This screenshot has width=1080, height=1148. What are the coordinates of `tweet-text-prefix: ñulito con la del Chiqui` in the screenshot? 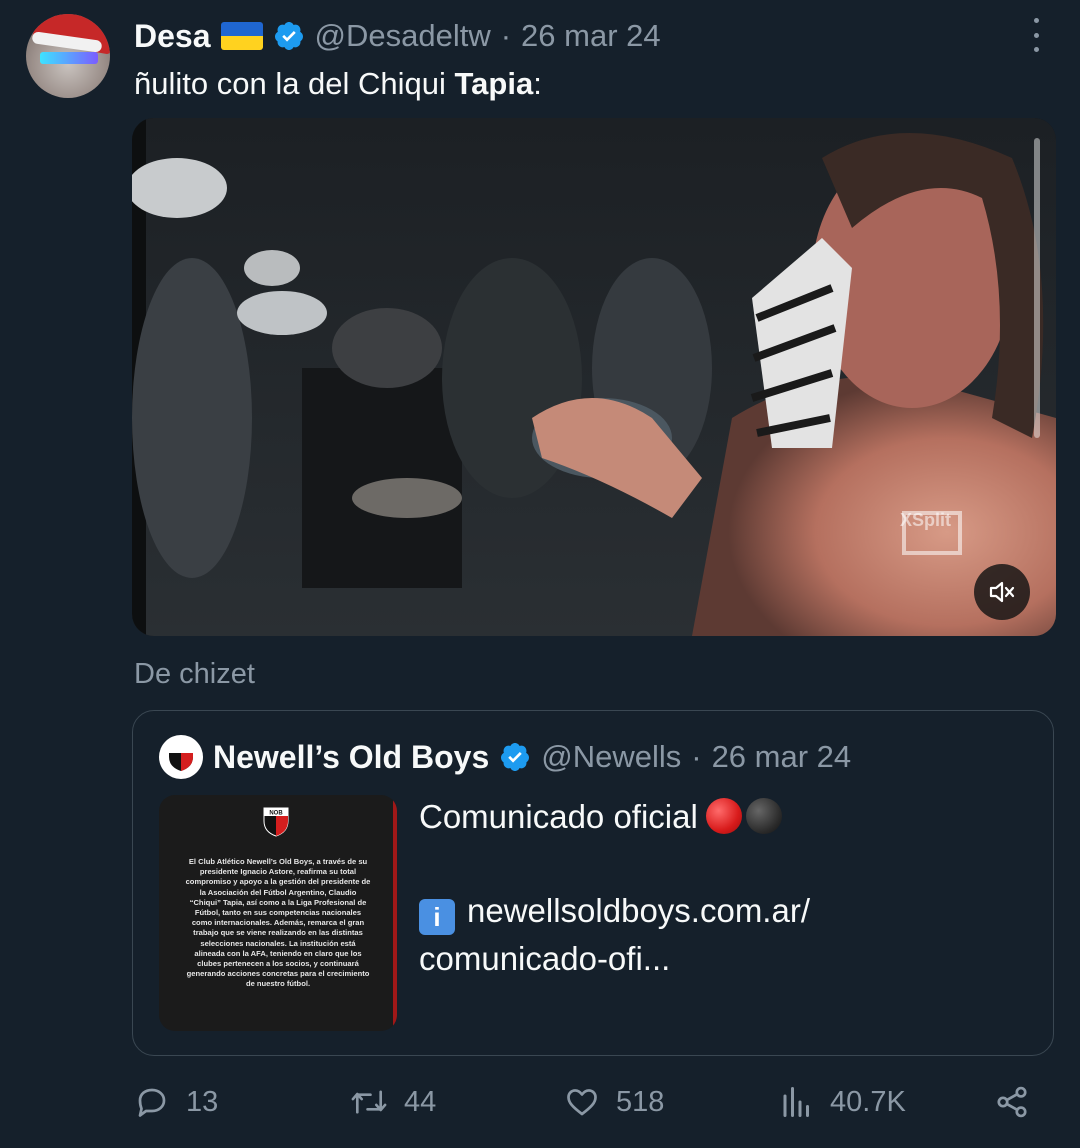 It's located at (294, 83).